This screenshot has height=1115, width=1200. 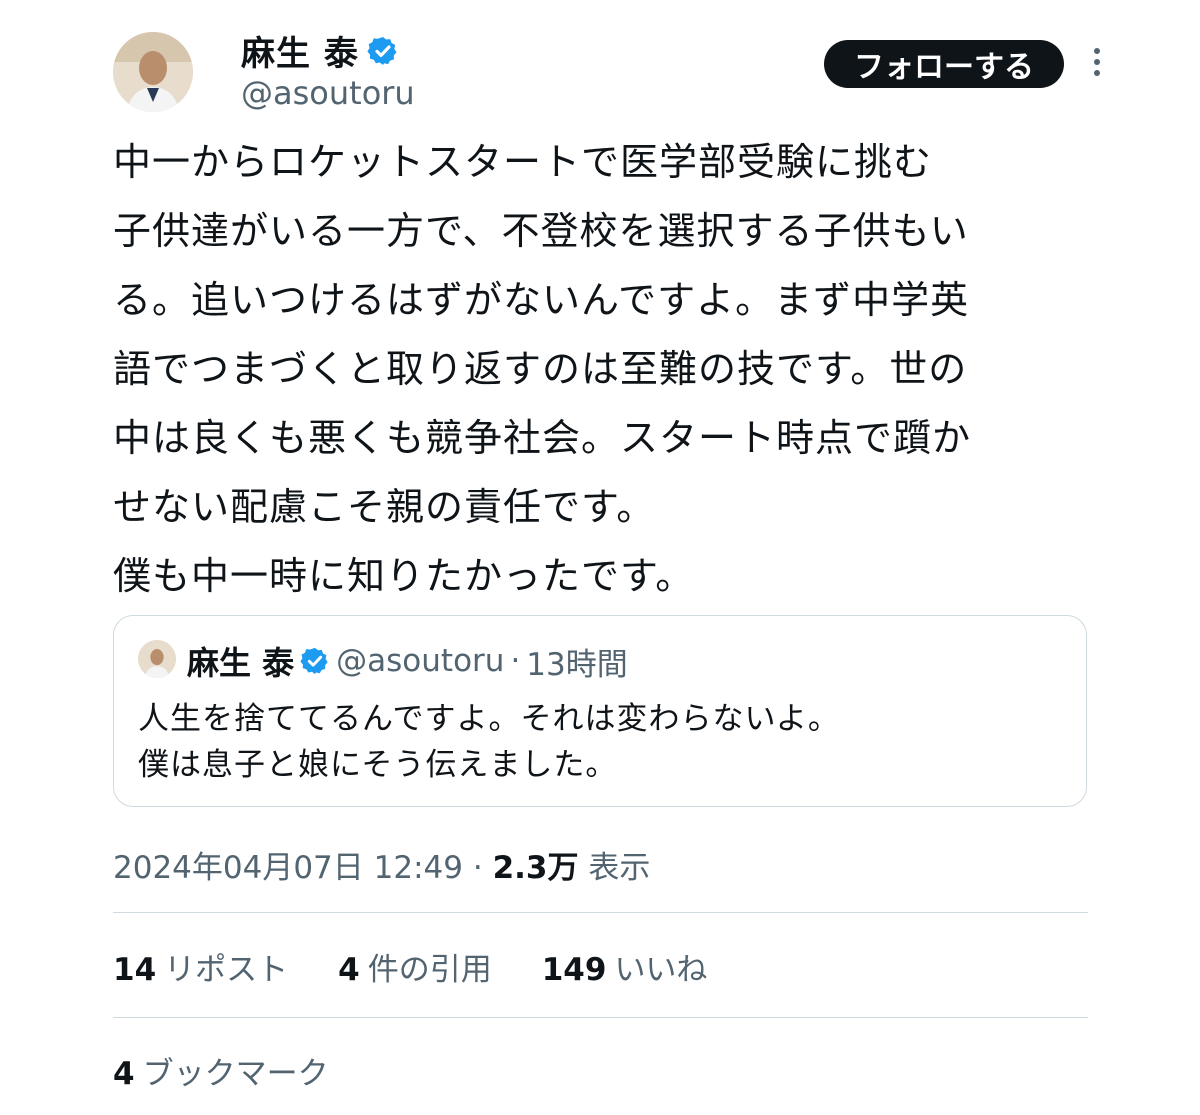 What do you see at coordinates (661, 970) in the screenshot?
I see `likes-label: いいね` at bounding box center [661, 970].